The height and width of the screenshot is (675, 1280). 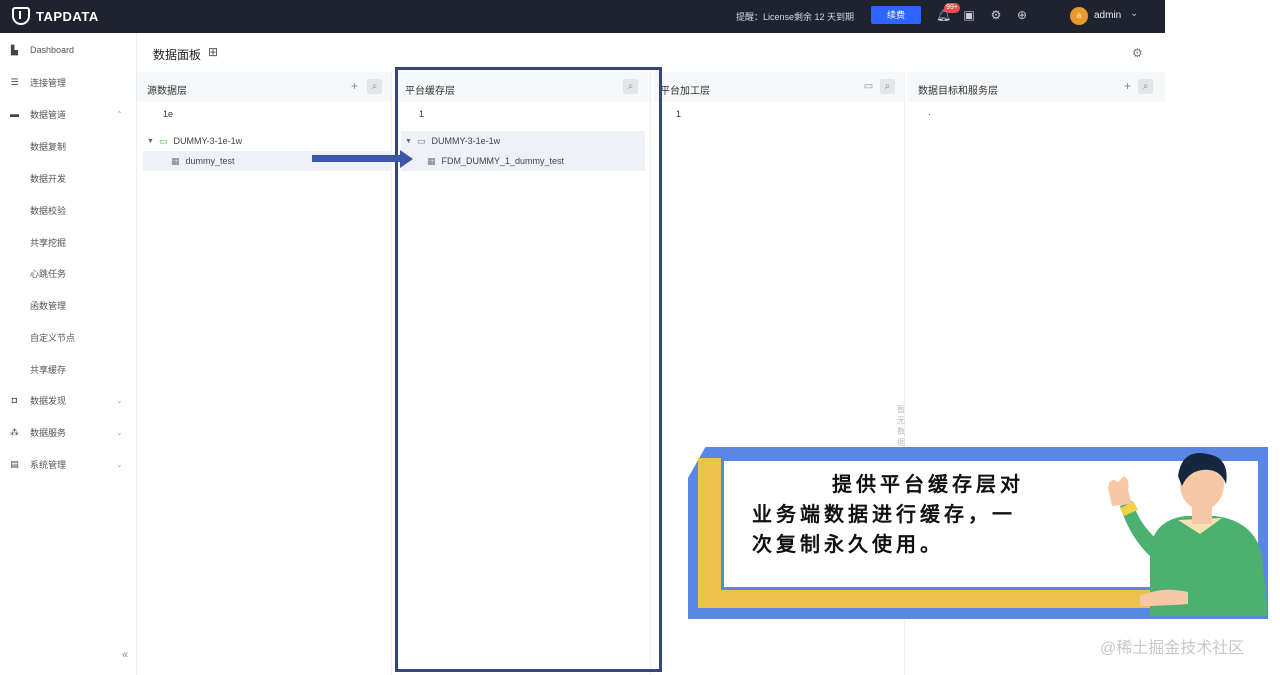 I want to click on annotation-arrow, so click(x=357, y=158).